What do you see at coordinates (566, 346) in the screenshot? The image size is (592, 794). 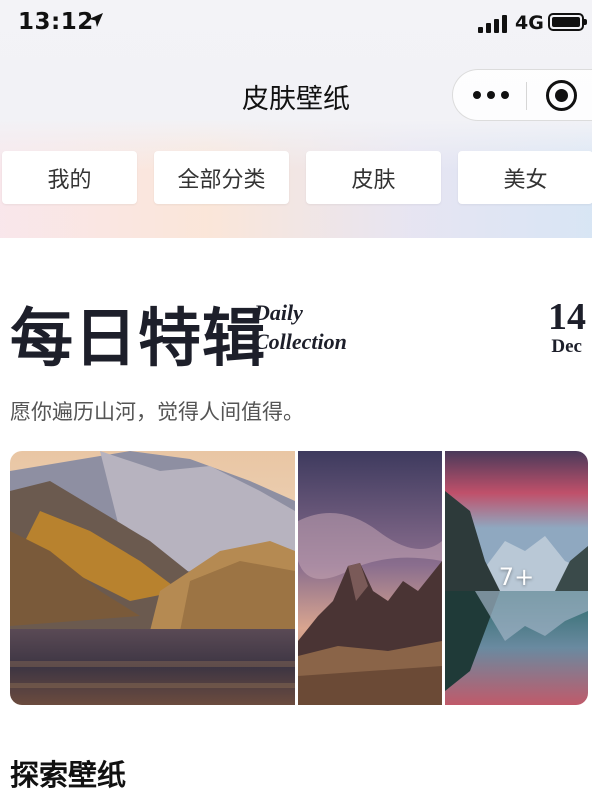 I see `date-month: Dec` at bounding box center [566, 346].